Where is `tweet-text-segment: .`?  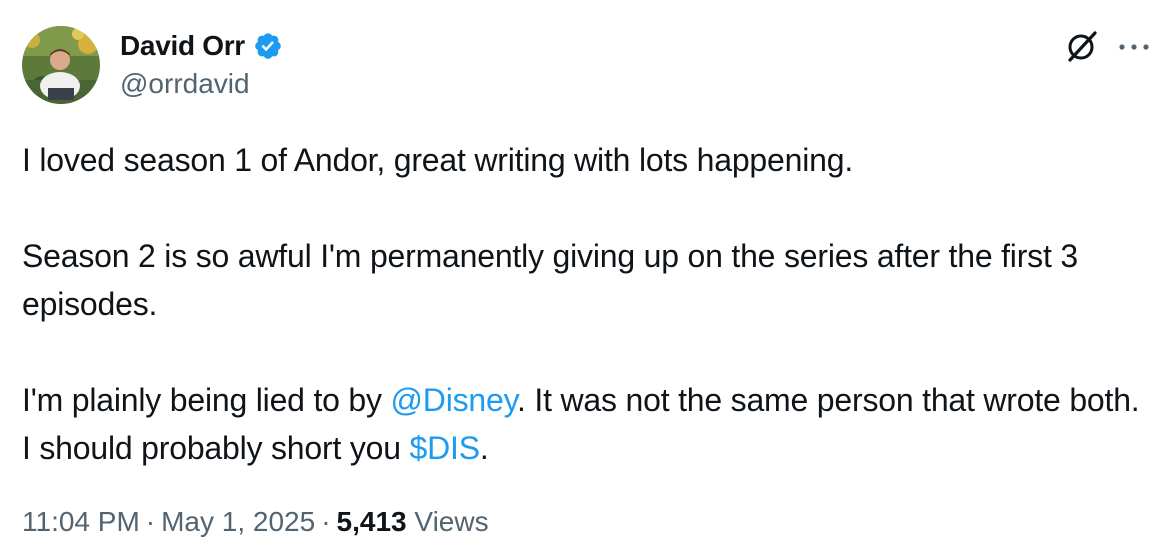 tweet-text-segment: . is located at coordinates (484, 448).